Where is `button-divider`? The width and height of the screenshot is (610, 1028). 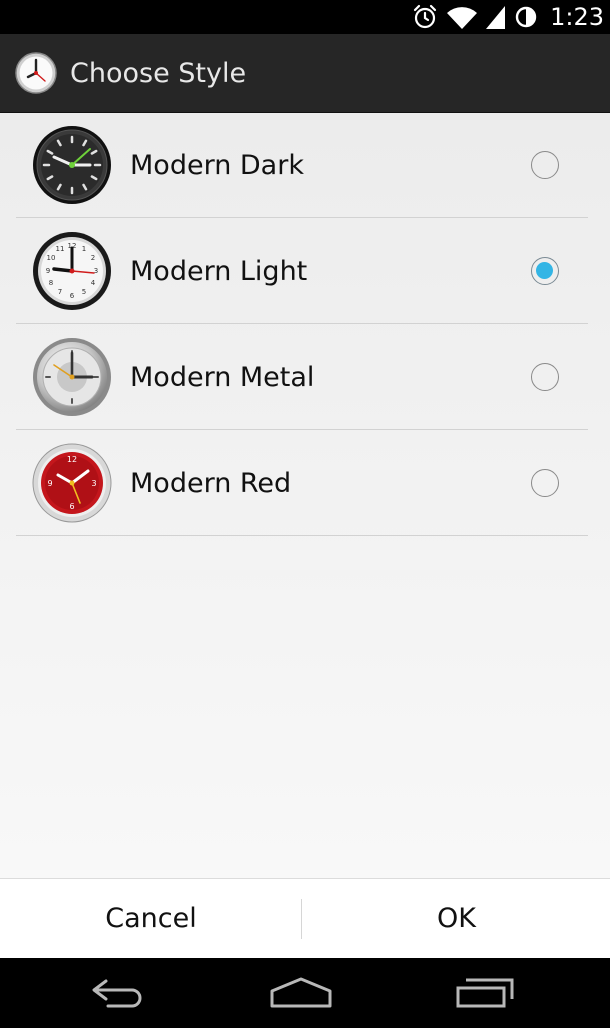 button-divider is located at coordinates (301, 919).